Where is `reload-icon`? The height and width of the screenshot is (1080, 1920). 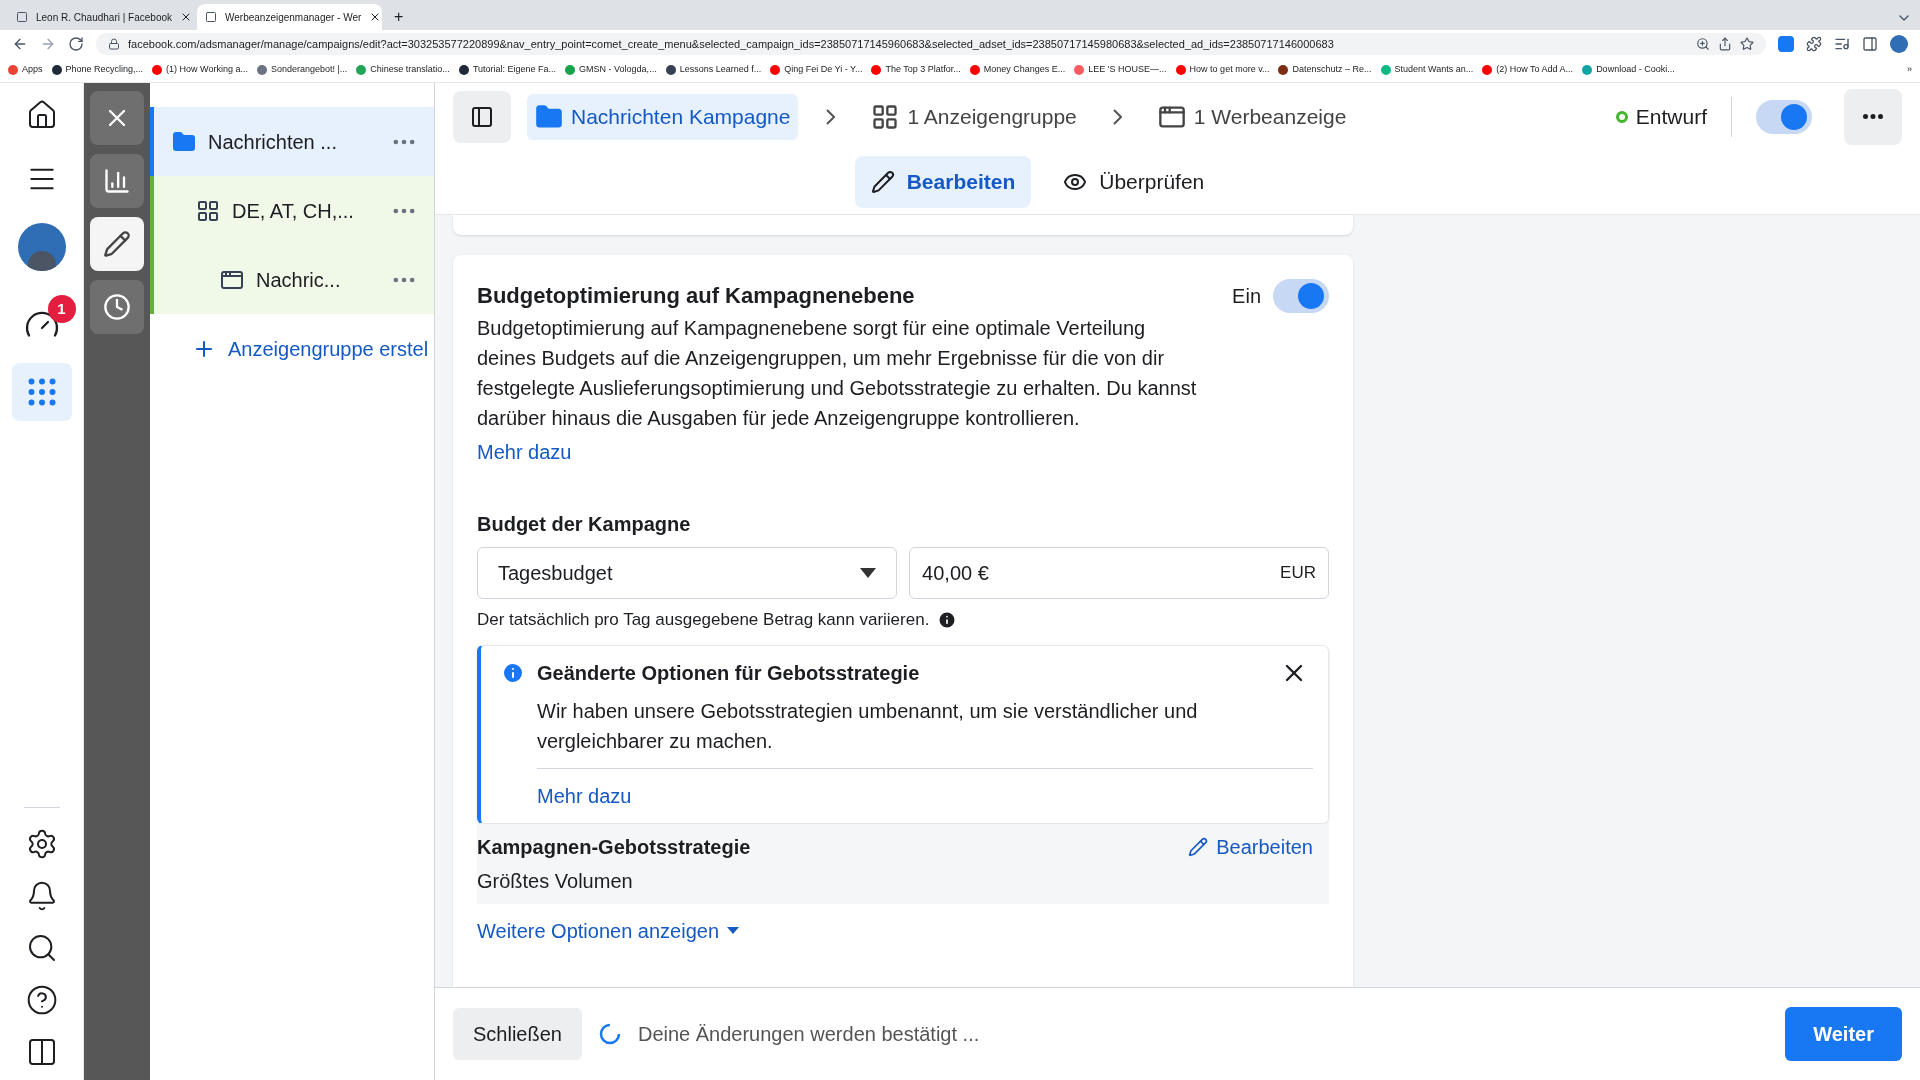 reload-icon is located at coordinates (76, 44).